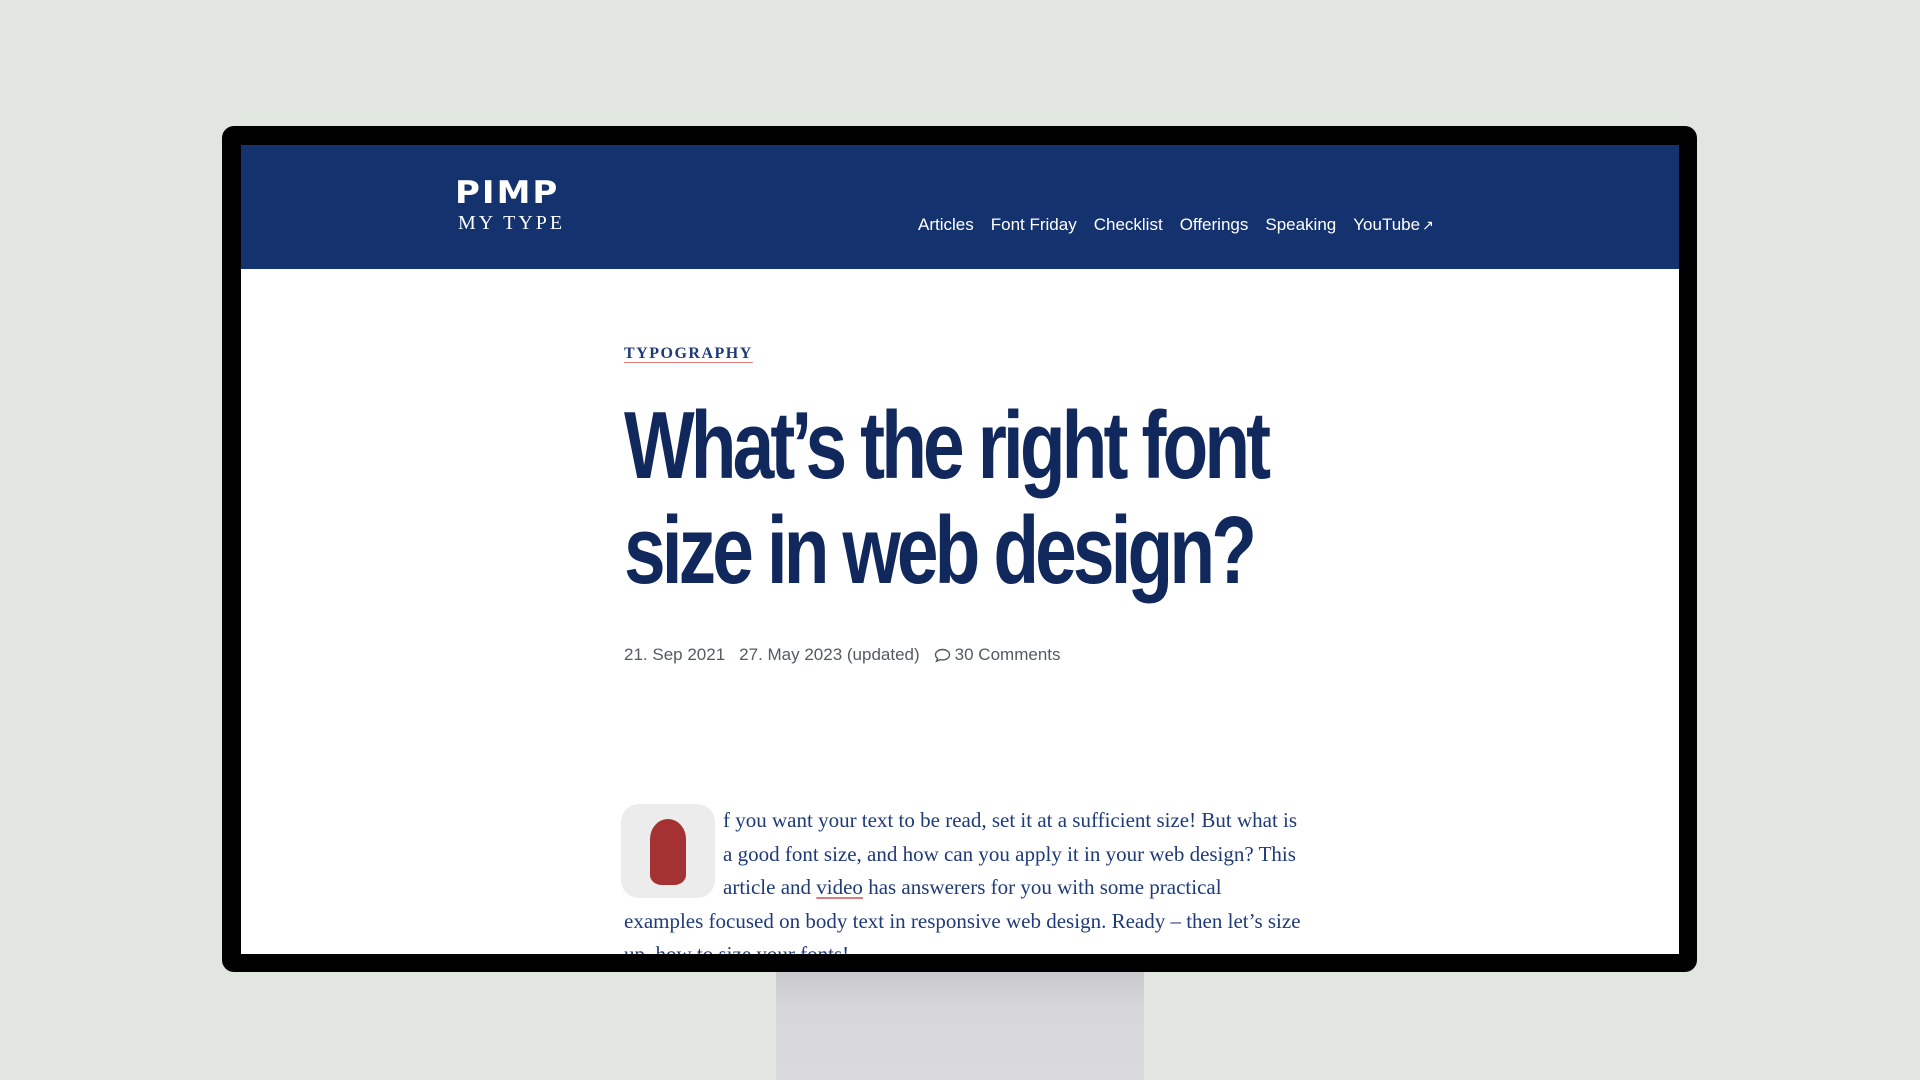  What do you see at coordinates (1387, 224) in the screenshot?
I see `nav-youtube-label: YouTube` at bounding box center [1387, 224].